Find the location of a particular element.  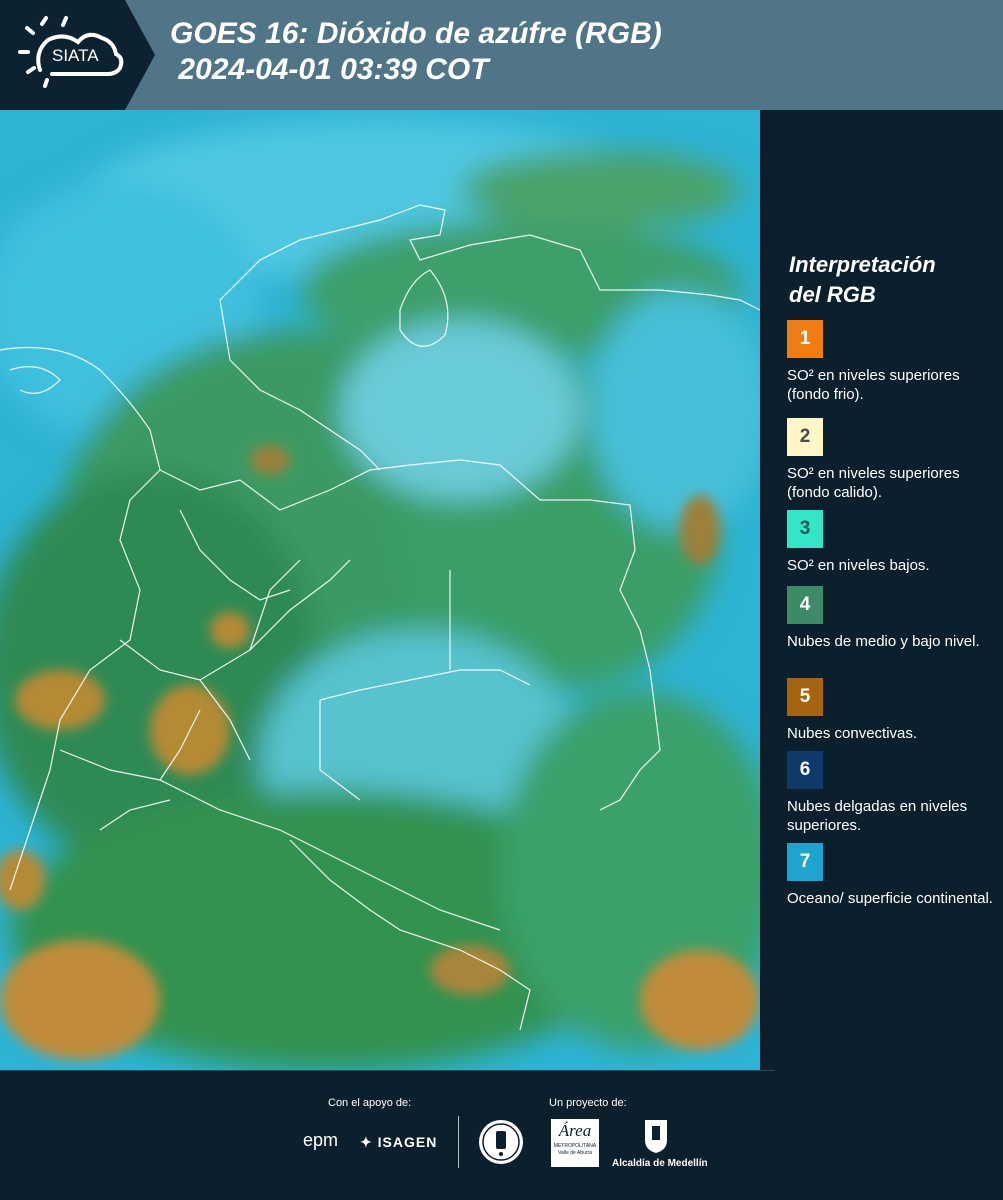

project-label: Un proyecto de: is located at coordinates (588, 1103).